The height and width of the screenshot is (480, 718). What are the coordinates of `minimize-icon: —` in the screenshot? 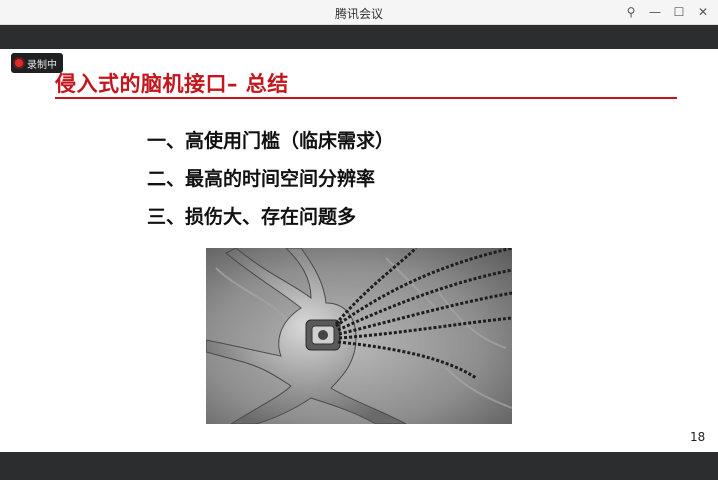 It's located at (655, 12).